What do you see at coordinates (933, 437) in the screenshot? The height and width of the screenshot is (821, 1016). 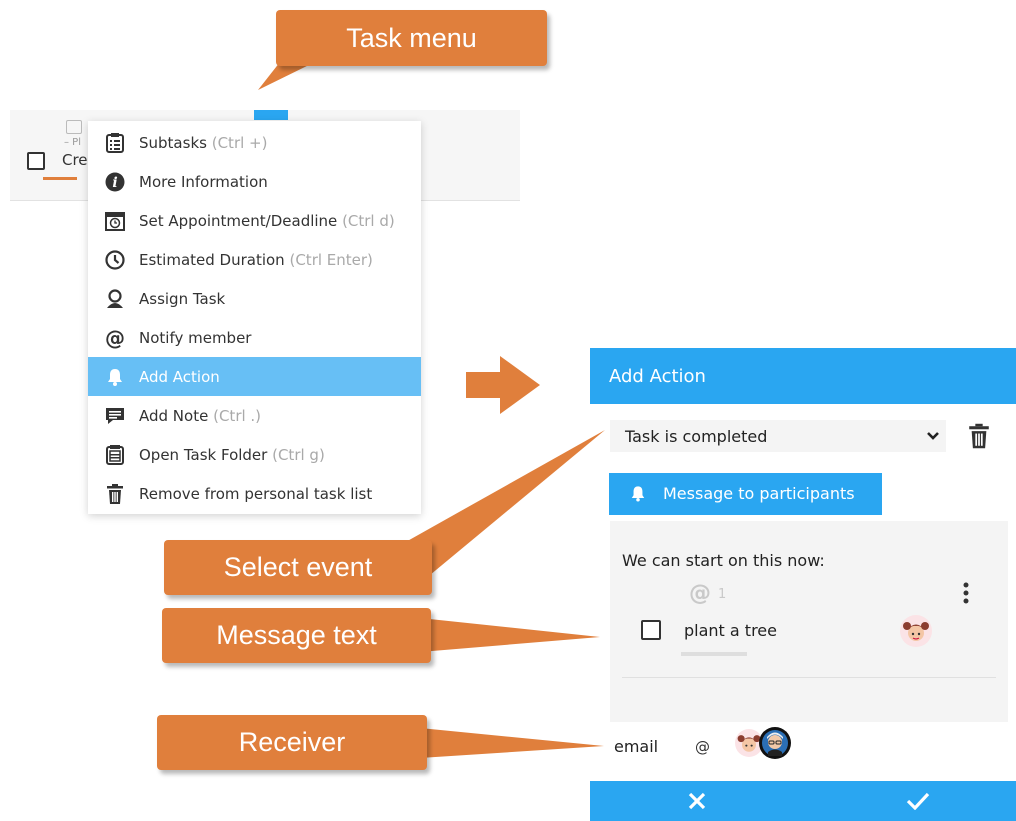 I see `chevron-down-icon` at bounding box center [933, 437].